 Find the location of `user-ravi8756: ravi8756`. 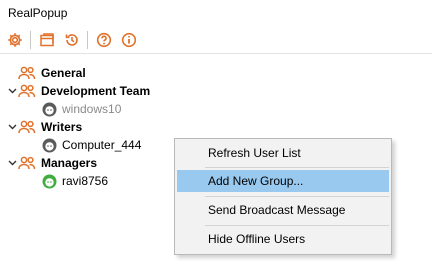

user-ravi8756: ravi8756 is located at coordinates (74, 181).